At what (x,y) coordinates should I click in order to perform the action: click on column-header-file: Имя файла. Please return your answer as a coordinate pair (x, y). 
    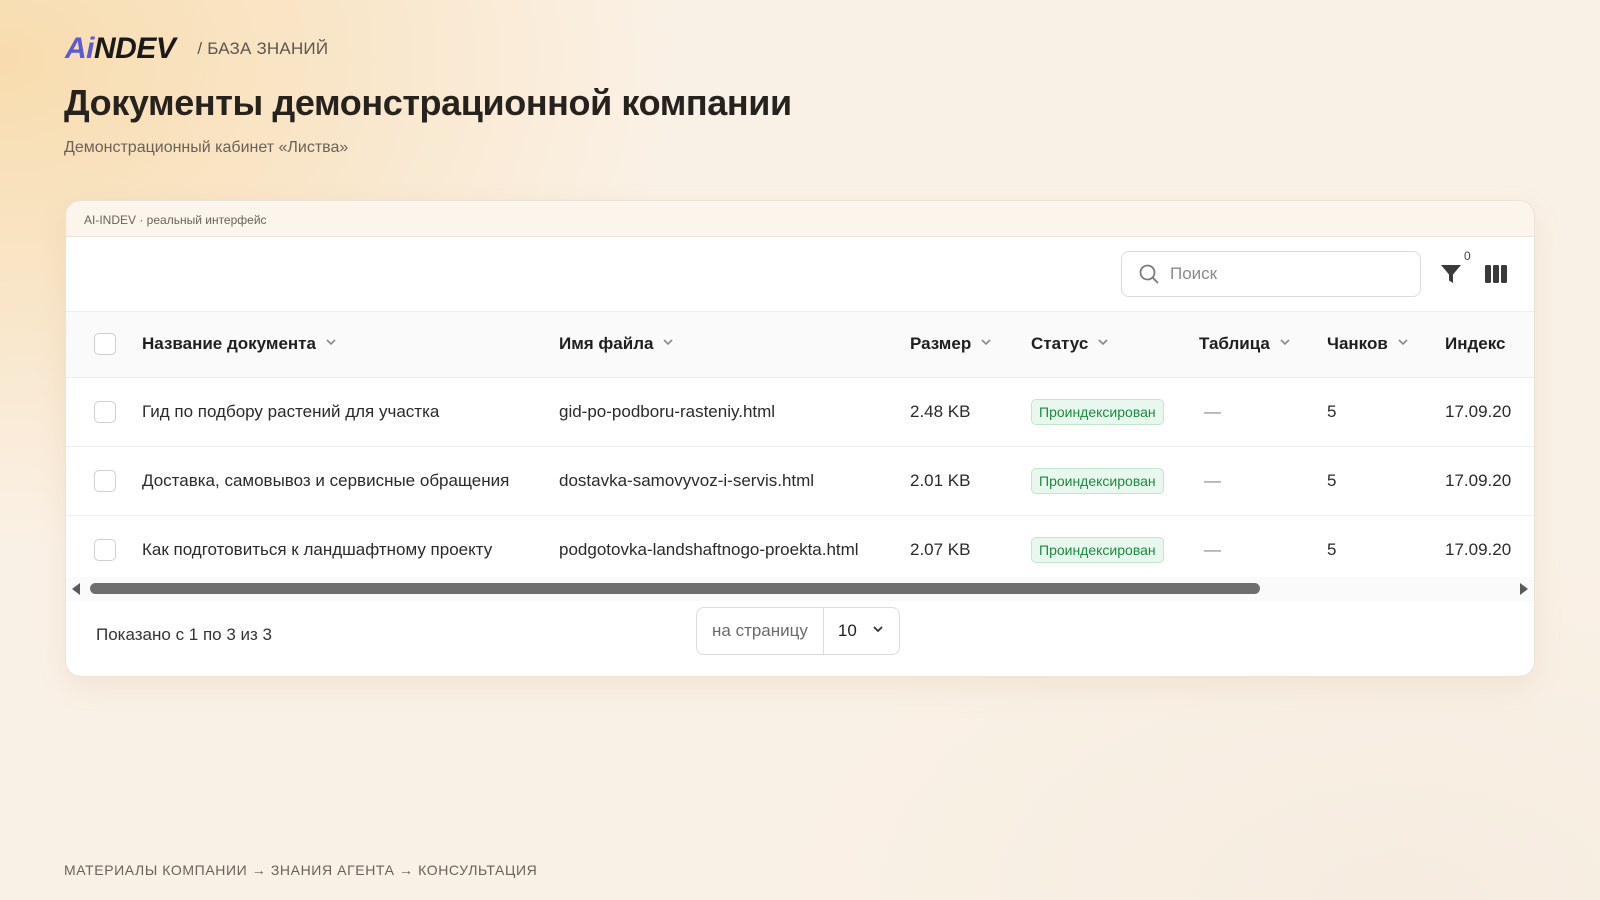
    Looking at the image, I should click on (617, 344).